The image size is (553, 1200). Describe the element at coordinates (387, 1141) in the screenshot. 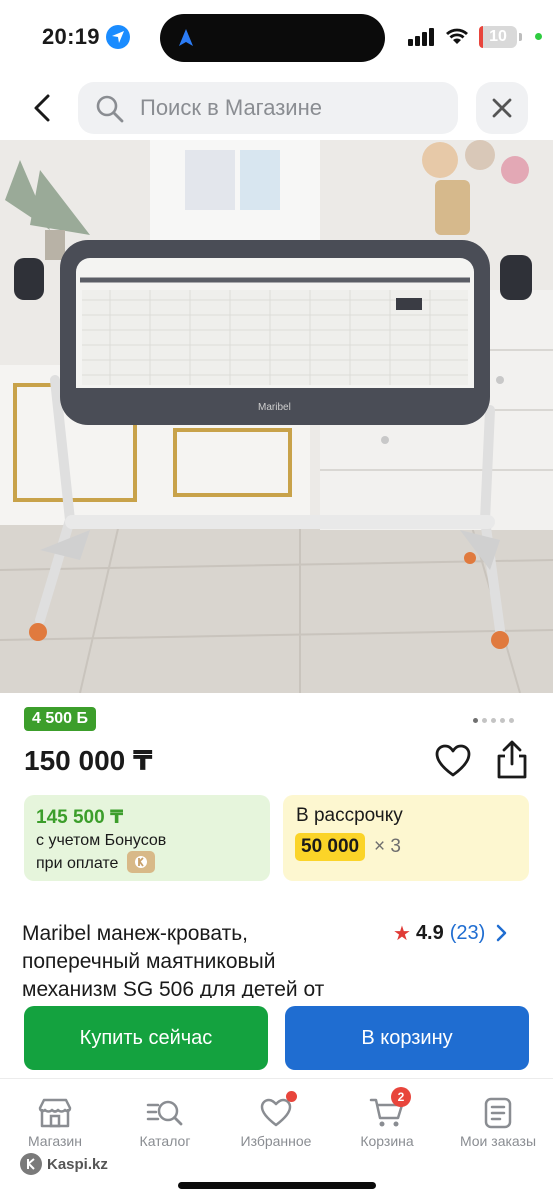

I see `nav-label: Корзина` at that location.